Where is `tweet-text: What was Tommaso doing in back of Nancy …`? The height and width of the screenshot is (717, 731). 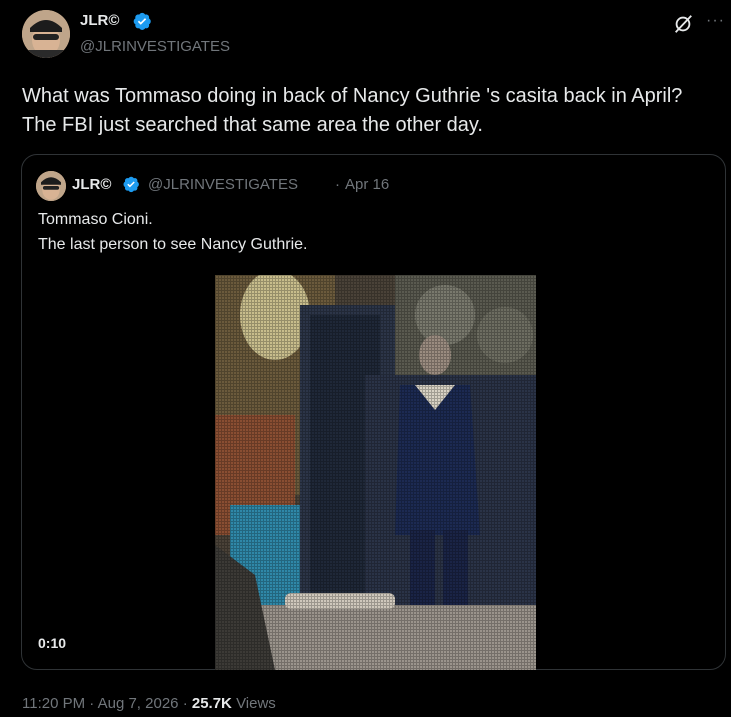
tweet-text: What was Tommaso doing in back of Nancy … is located at coordinates (352, 110).